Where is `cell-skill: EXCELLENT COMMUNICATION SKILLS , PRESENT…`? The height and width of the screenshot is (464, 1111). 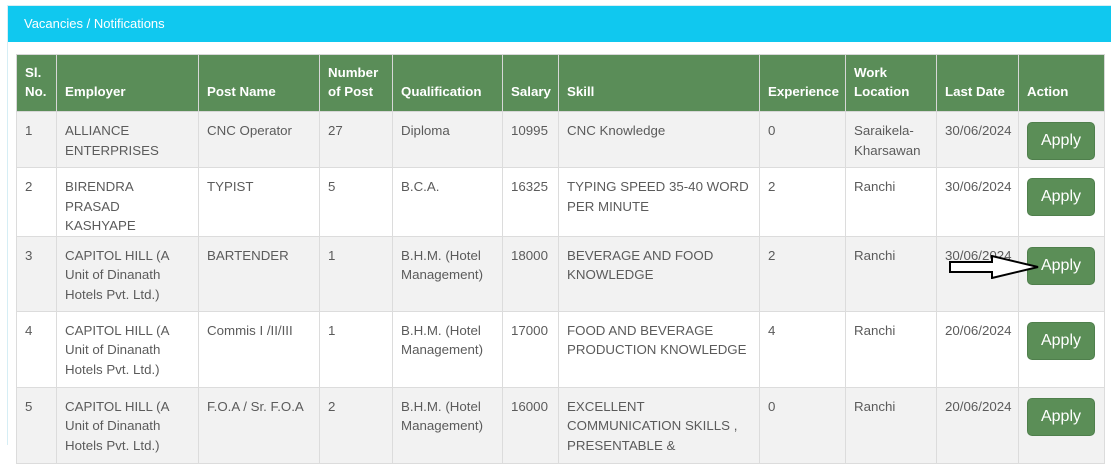
cell-skill: EXCELLENT COMMUNICATION SKILLS , PRESENT… is located at coordinates (659, 425).